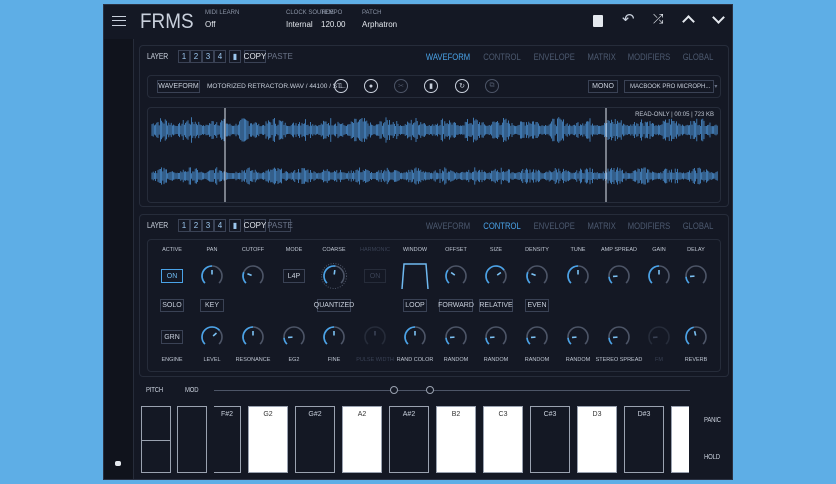 The image size is (836, 484). Describe the element at coordinates (227, 439) in the screenshot. I see `piano-key: F#2` at that location.